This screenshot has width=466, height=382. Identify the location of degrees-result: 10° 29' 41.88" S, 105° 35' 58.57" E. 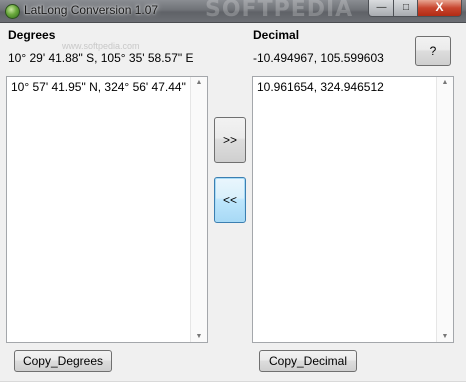
(101, 58).